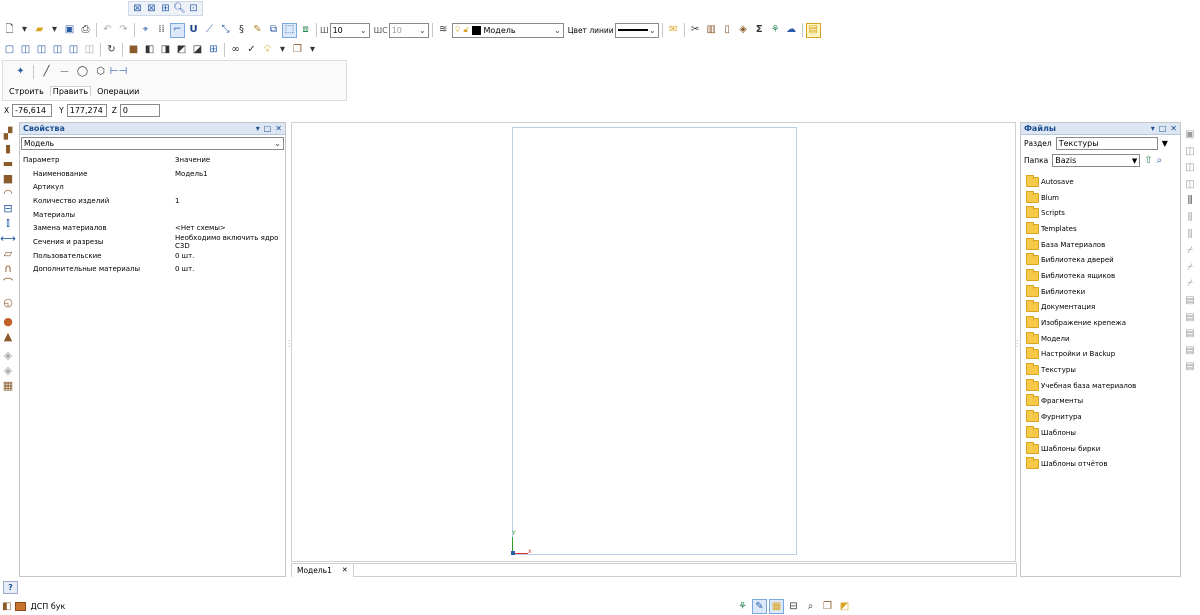  I want to click on polyline-tool-icon: ⏤, so click(64, 72).